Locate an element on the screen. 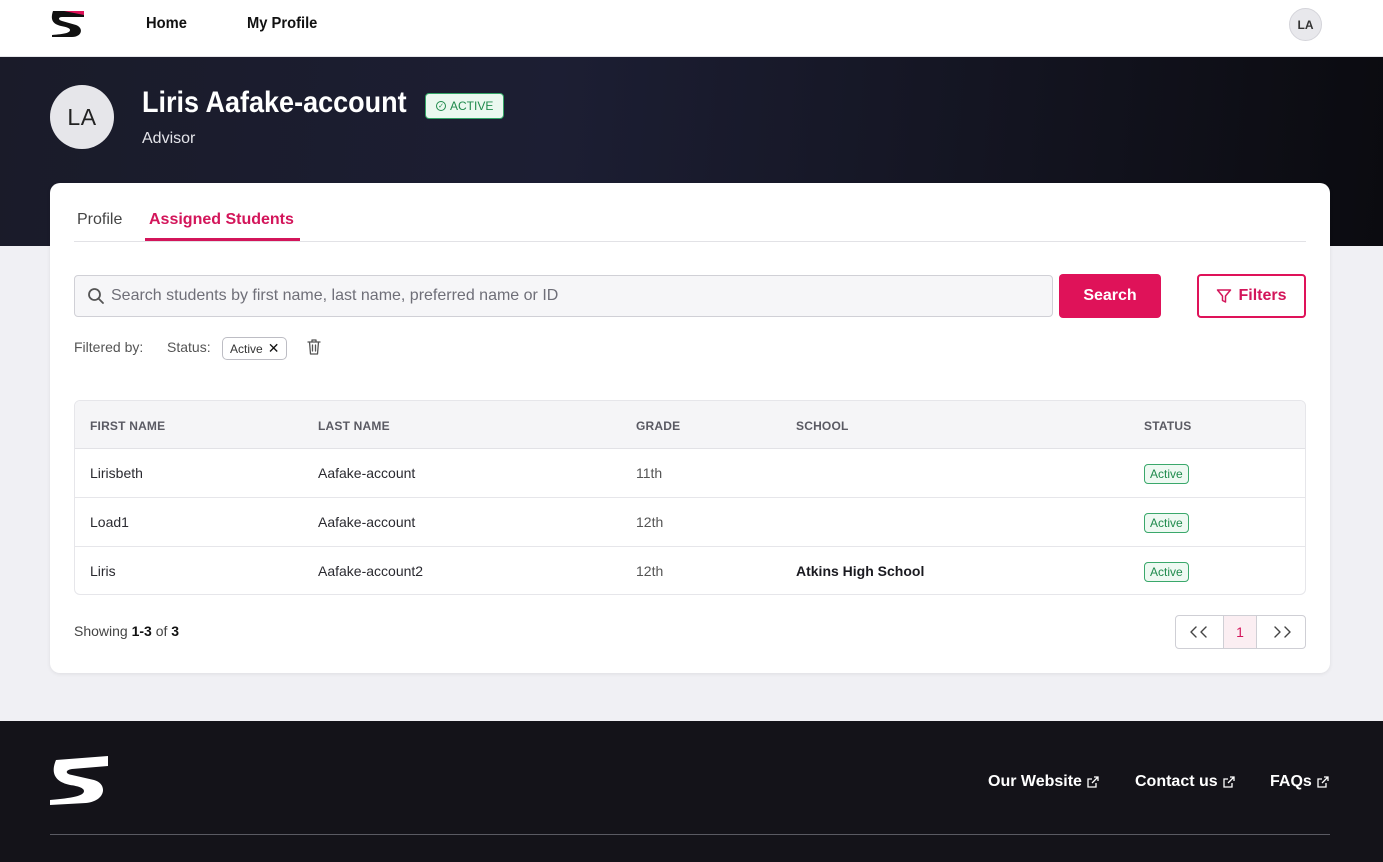  footer-link-faqs: FAQs is located at coordinates (1299, 782).